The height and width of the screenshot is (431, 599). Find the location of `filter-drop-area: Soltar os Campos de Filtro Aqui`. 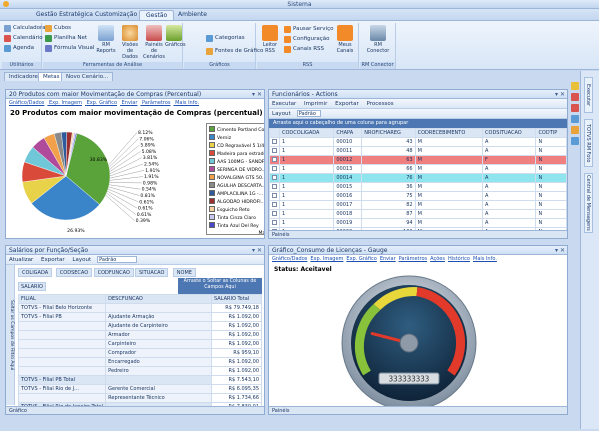

filter-drop-area: Soltar os Campos de Filtro Aqui is located at coordinates (10, 335).